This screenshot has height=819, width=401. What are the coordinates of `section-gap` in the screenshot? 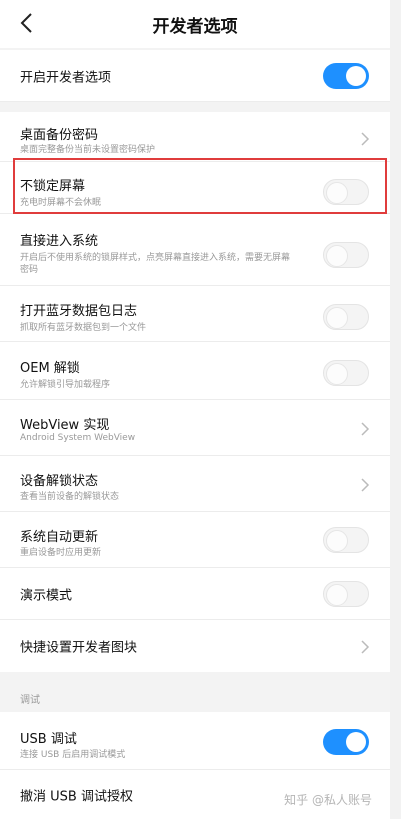 It's located at (195, 107).